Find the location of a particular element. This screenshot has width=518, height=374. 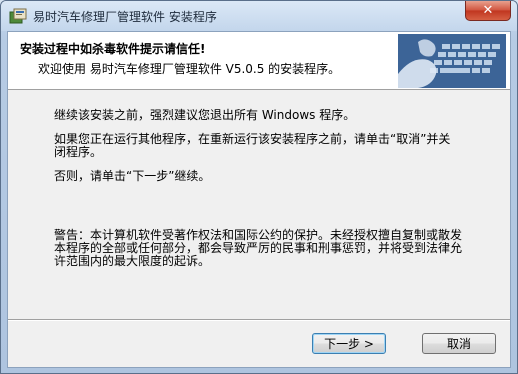

cancel-button-label: 取消 is located at coordinates (458, 344).